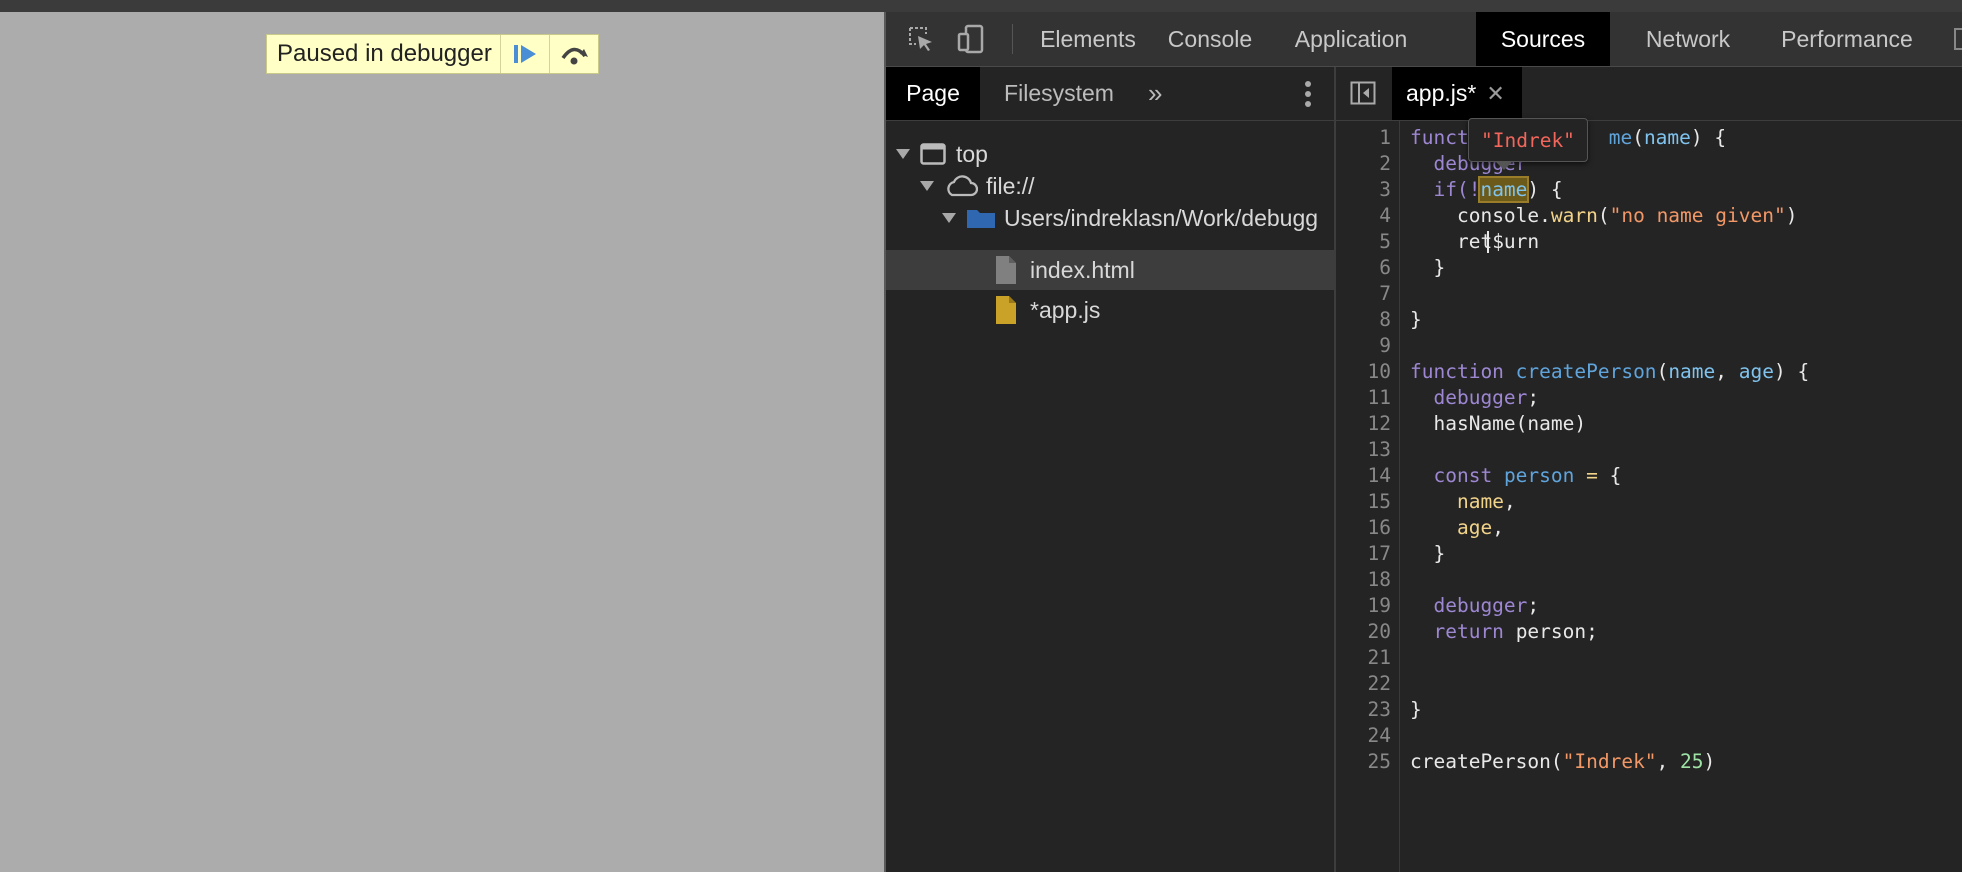 This screenshot has width=1962, height=872. Describe the element at coordinates (1527, 475) in the screenshot. I see `code-line: const person = {` at that location.